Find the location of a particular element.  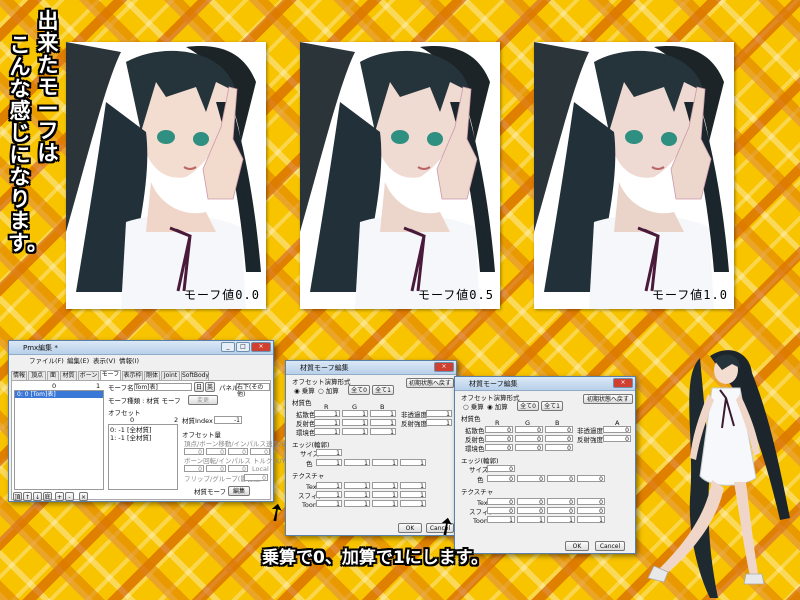

diffuse-g: 0 is located at coordinates (529, 430).